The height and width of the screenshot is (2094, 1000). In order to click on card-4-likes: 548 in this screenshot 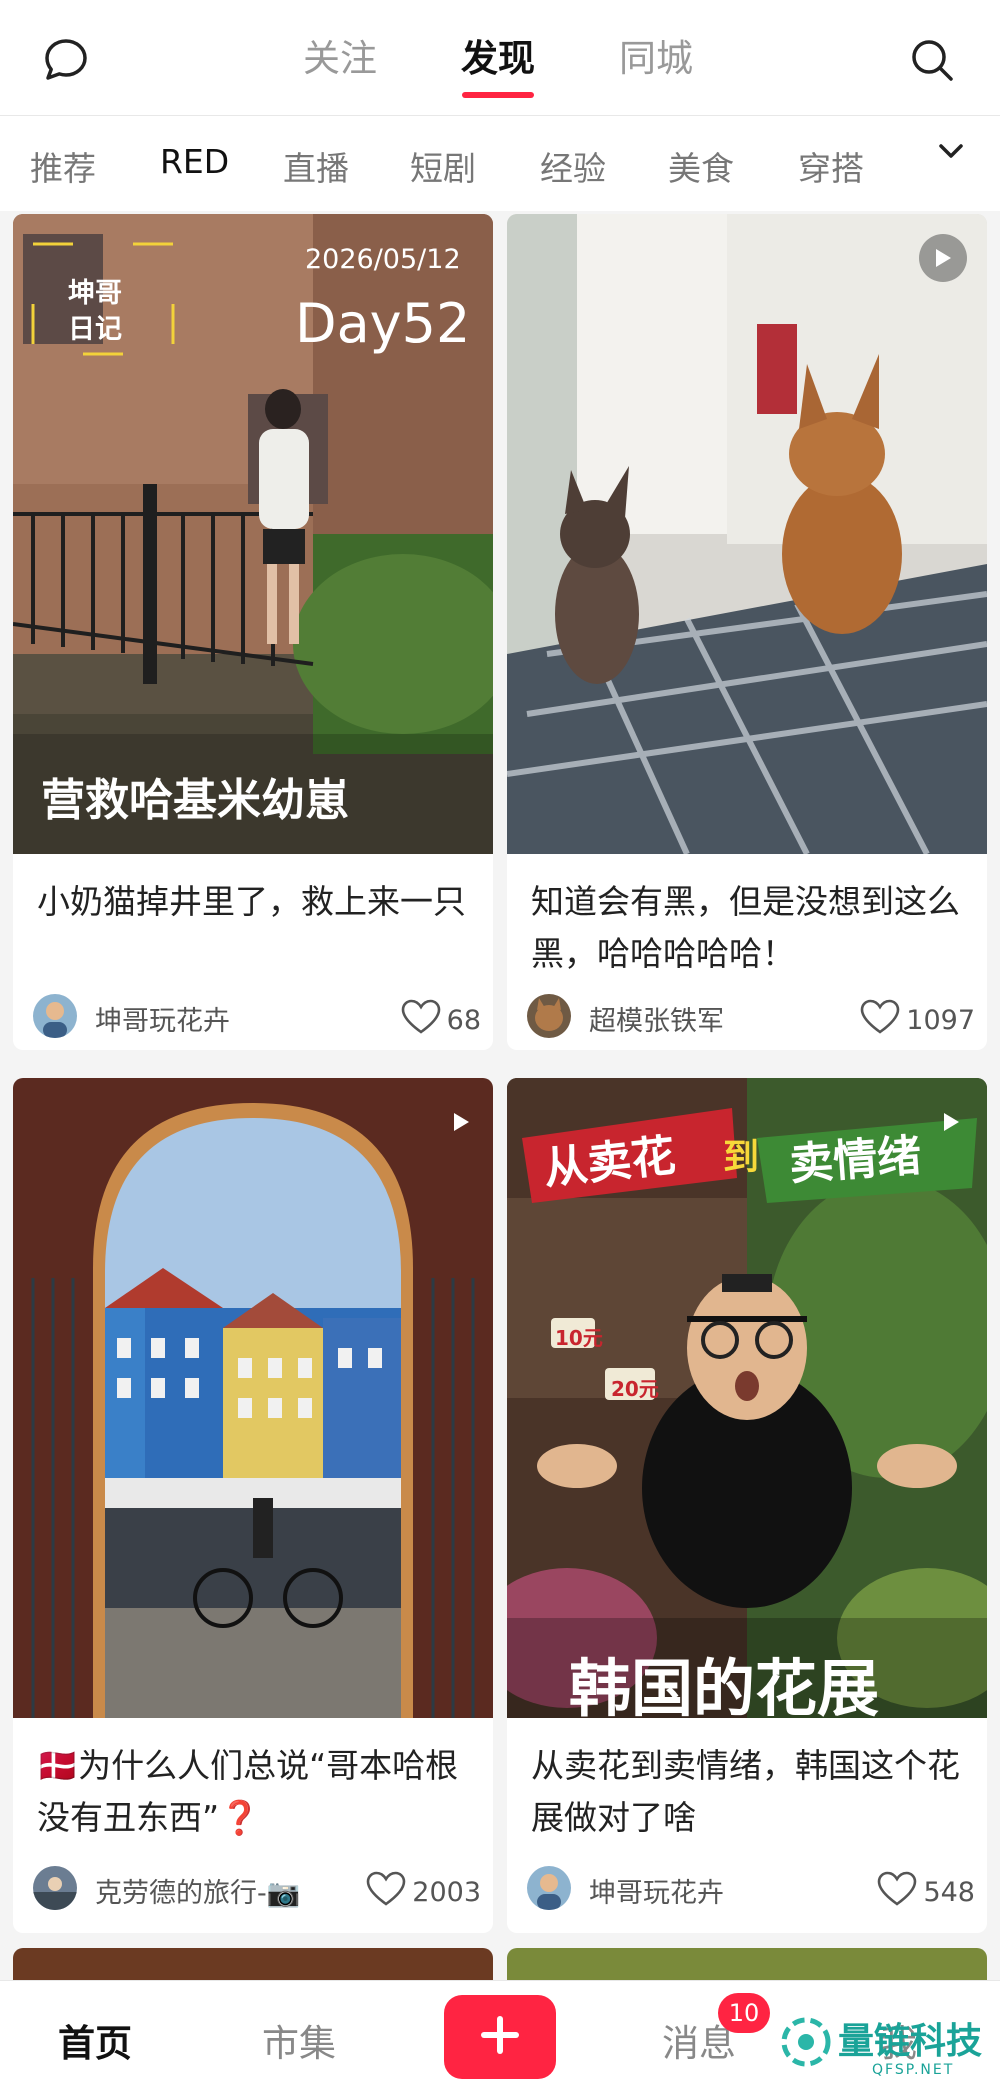, I will do `click(926, 1892)`.